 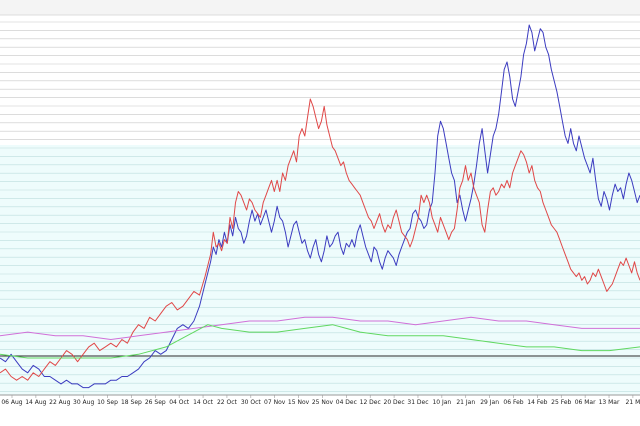 I want to click on x-tick-label: 06 Aug, so click(x=11, y=402).